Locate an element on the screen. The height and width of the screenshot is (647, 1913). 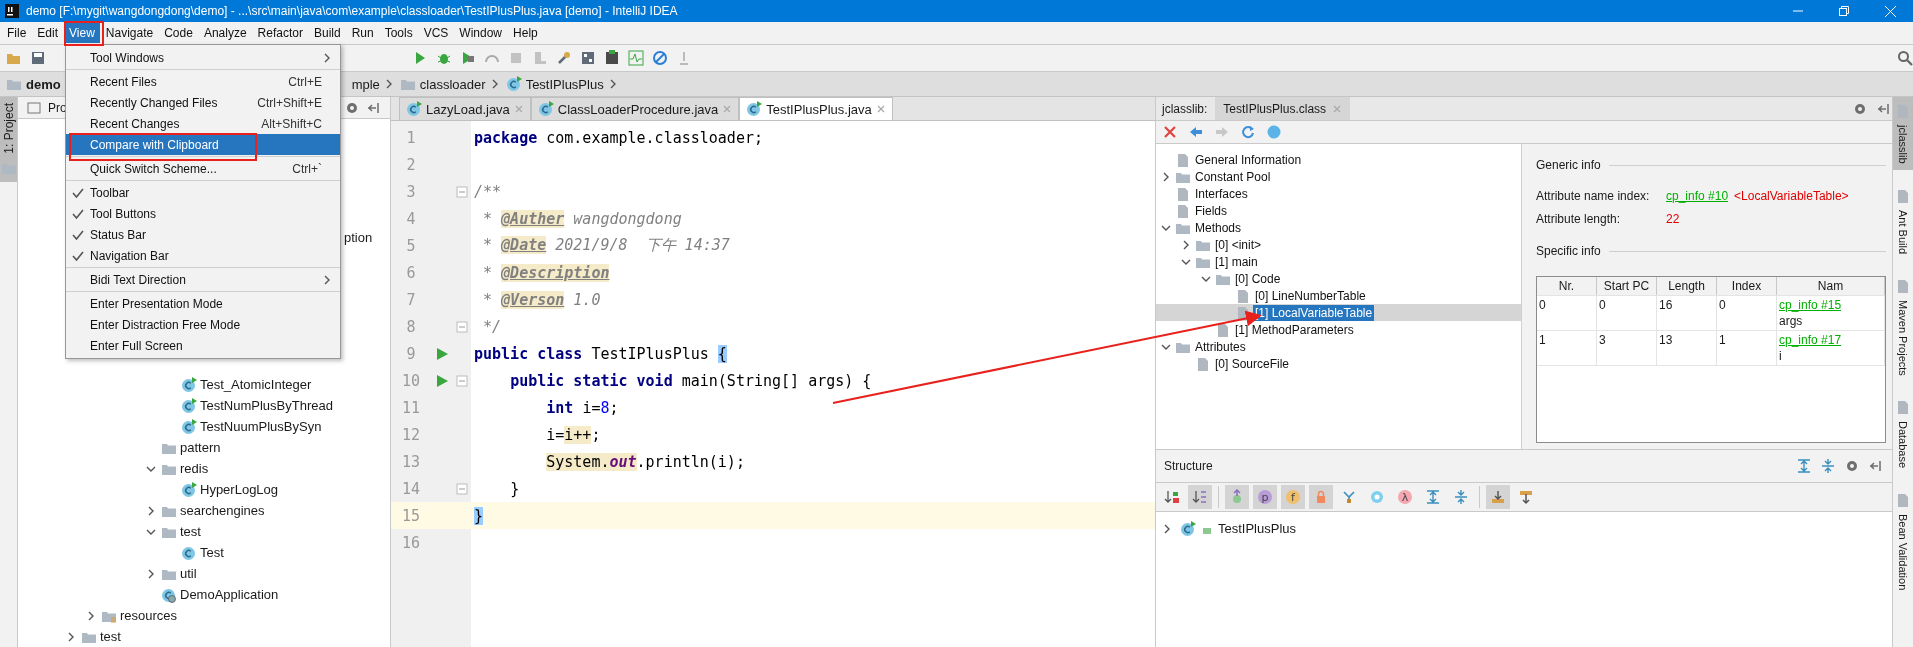
editor-tab: TestIPlusPlus.java is located at coordinates (816, 108).